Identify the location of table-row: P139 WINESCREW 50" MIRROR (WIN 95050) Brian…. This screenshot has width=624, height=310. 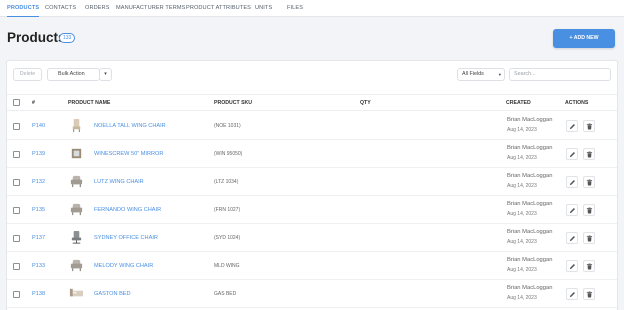
(312, 154).